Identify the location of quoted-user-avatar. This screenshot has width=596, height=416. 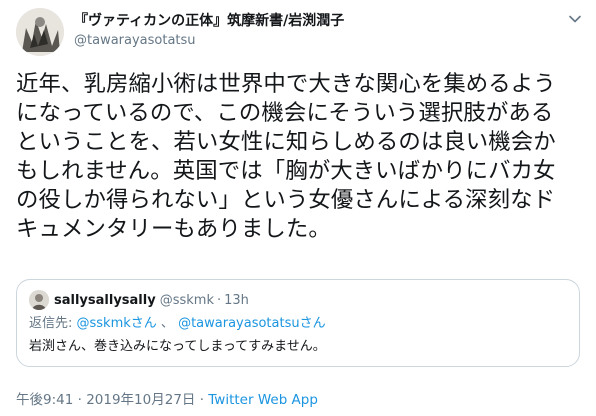
(39, 300).